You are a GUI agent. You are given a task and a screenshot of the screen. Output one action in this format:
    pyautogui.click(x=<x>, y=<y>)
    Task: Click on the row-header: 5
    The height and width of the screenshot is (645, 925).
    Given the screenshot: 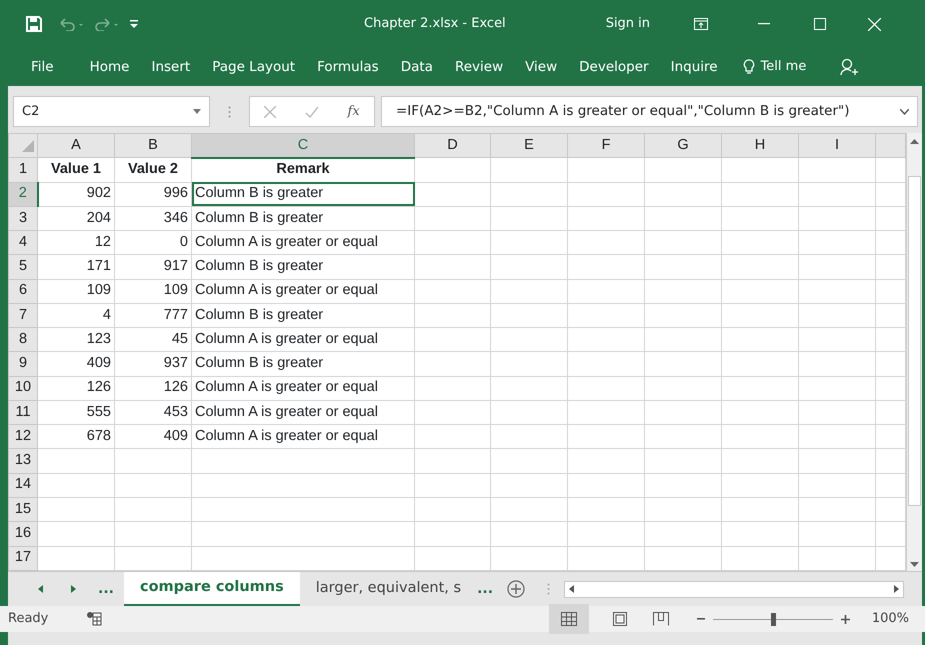 What is the action you would take?
    pyautogui.click(x=23, y=267)
    